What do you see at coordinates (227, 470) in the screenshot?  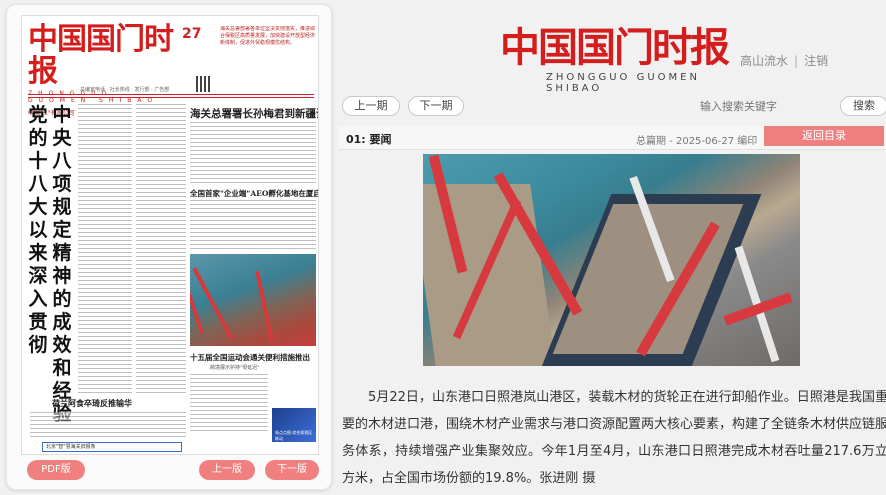 I see `prev-page-button: 上一版` at bounding box center [227, 470].